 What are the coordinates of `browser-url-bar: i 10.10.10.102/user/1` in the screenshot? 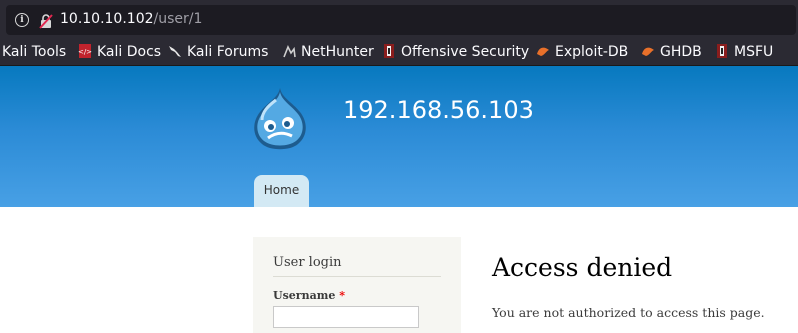 It's located at (399, 20).